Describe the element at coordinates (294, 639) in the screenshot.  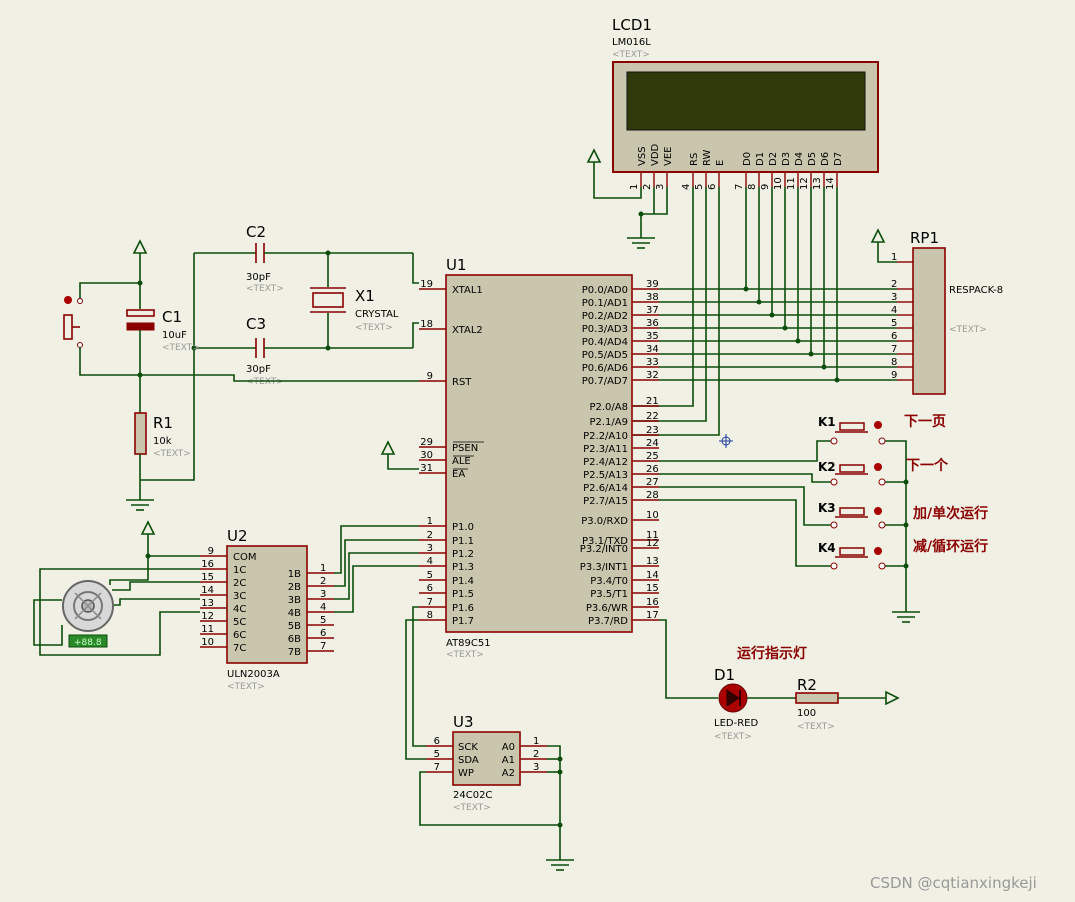
I see `u2-pin-label: 6B` at that location.